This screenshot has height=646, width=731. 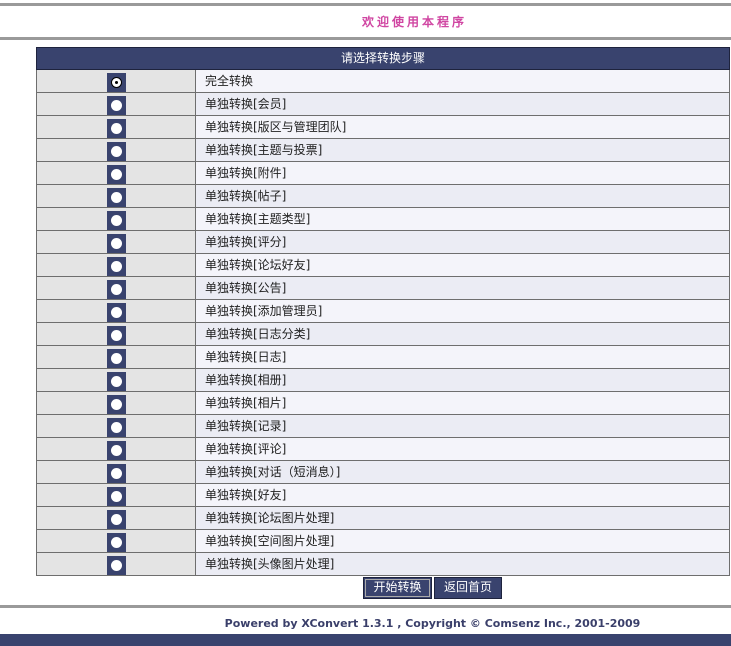 I want to click on table-row: 单独转换[空间图片处理], so click(x=383, y=541).